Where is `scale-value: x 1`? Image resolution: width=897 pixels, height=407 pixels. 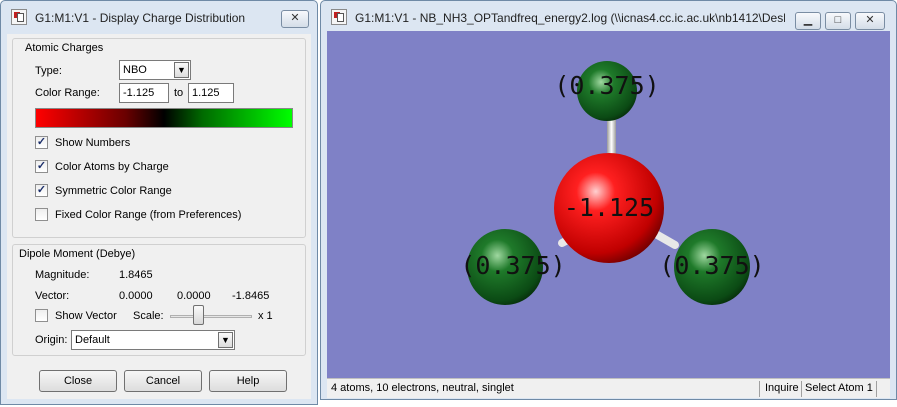 scale-value: x 1 is located at coordinates (265, 316).